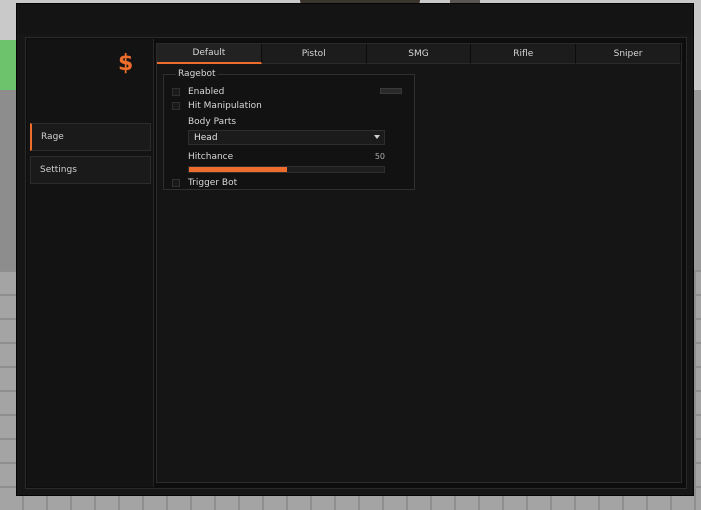  I want to click on enabled-row: Enabled, so click(198, 92).